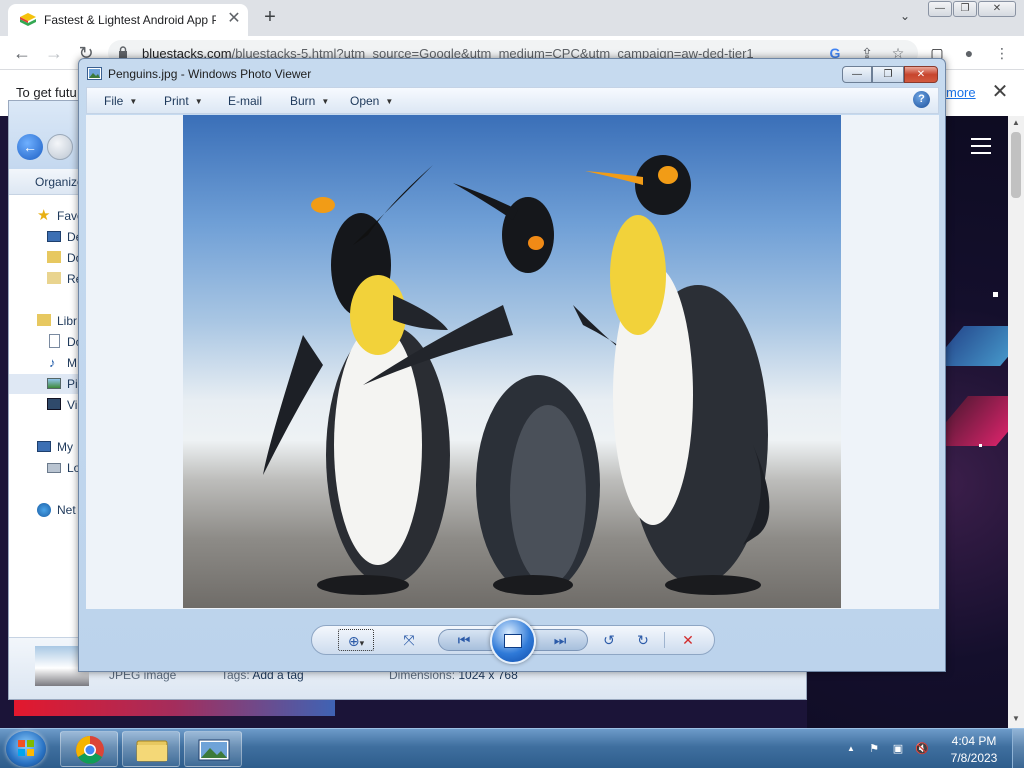  What do you see at coordinates (362, 643) in the screenshot?
I see `chevron-down-icon: ▾` at bounding box center [362, 643].